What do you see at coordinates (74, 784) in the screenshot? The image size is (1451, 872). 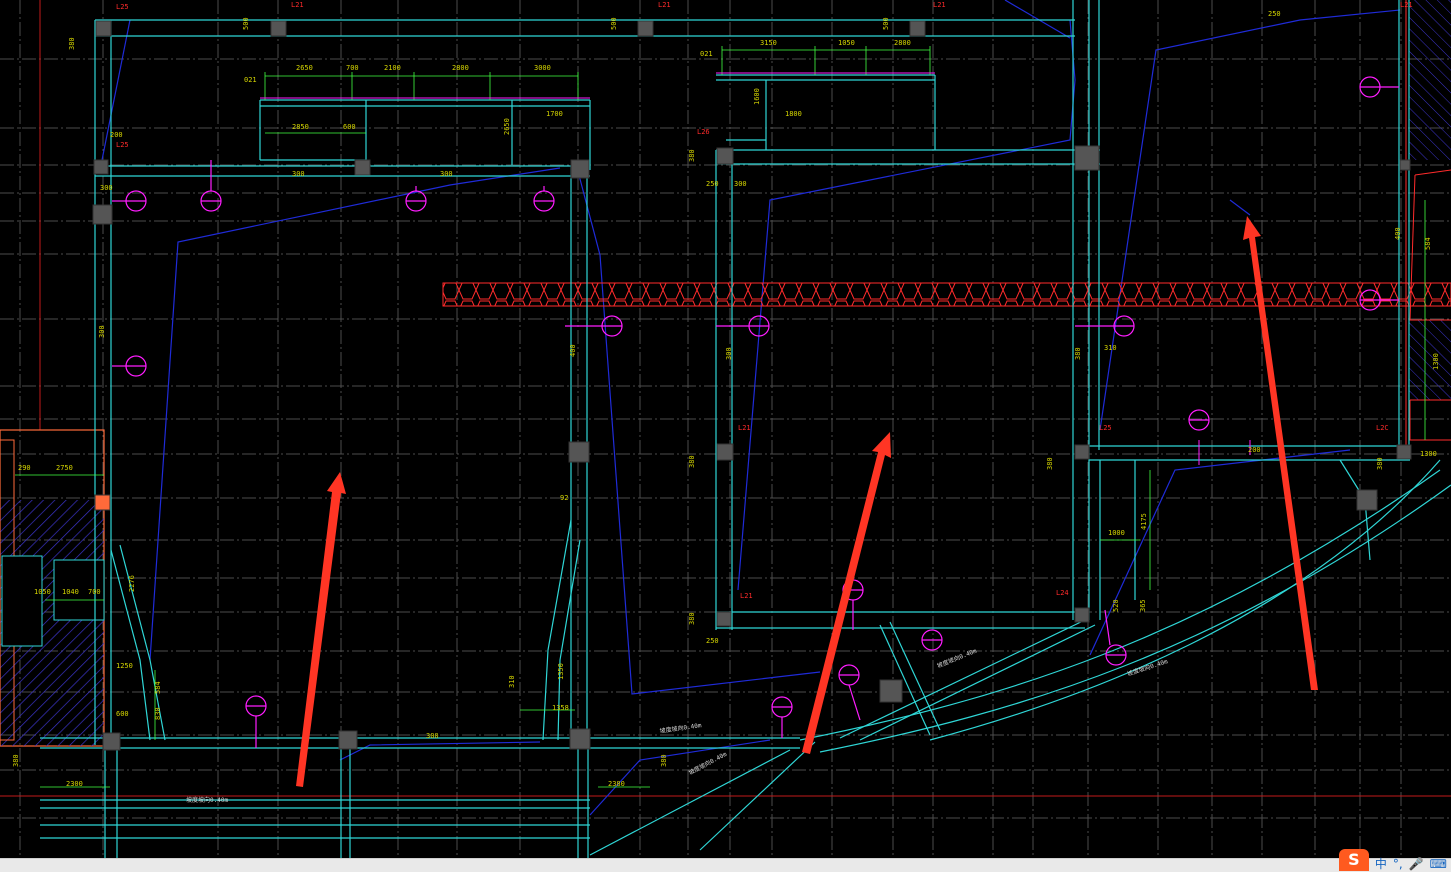 I see `dim-text: 2300` at bounding box center [74, 784].